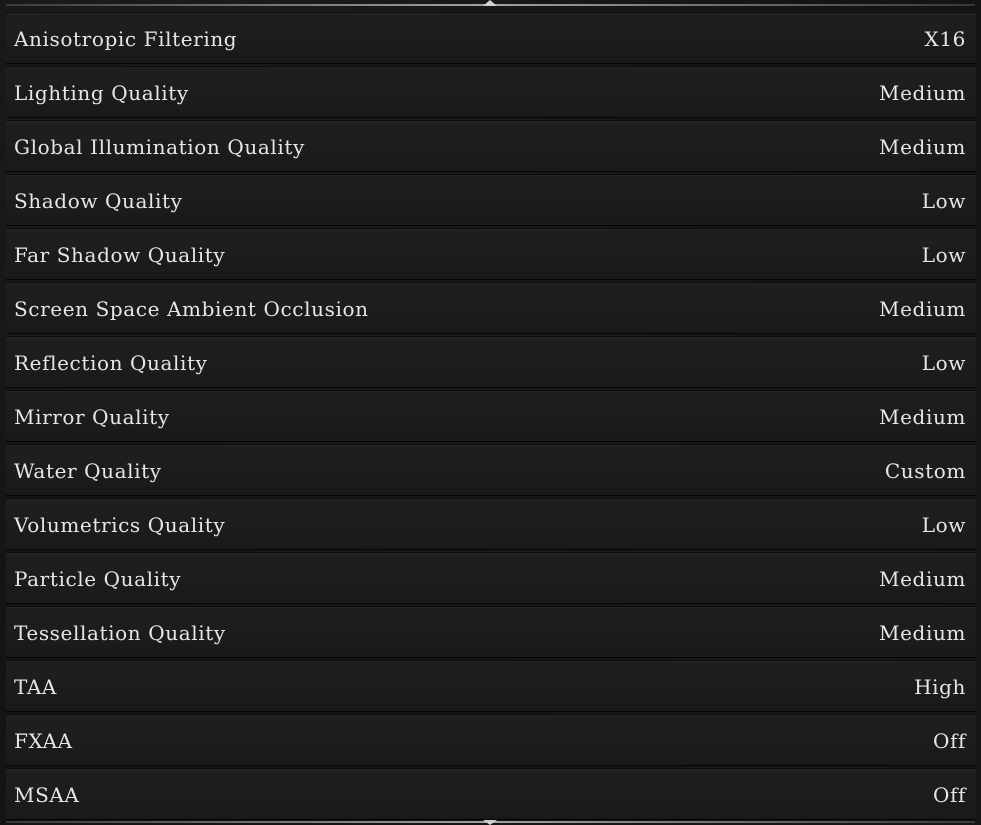 The width and height of the screenshot is (981, 825). What do you see at coordinates (191, 309) in the screenshot?
I see `setting-label: Screen Space Ambient Occlusion` at bounding box center [191, 309].